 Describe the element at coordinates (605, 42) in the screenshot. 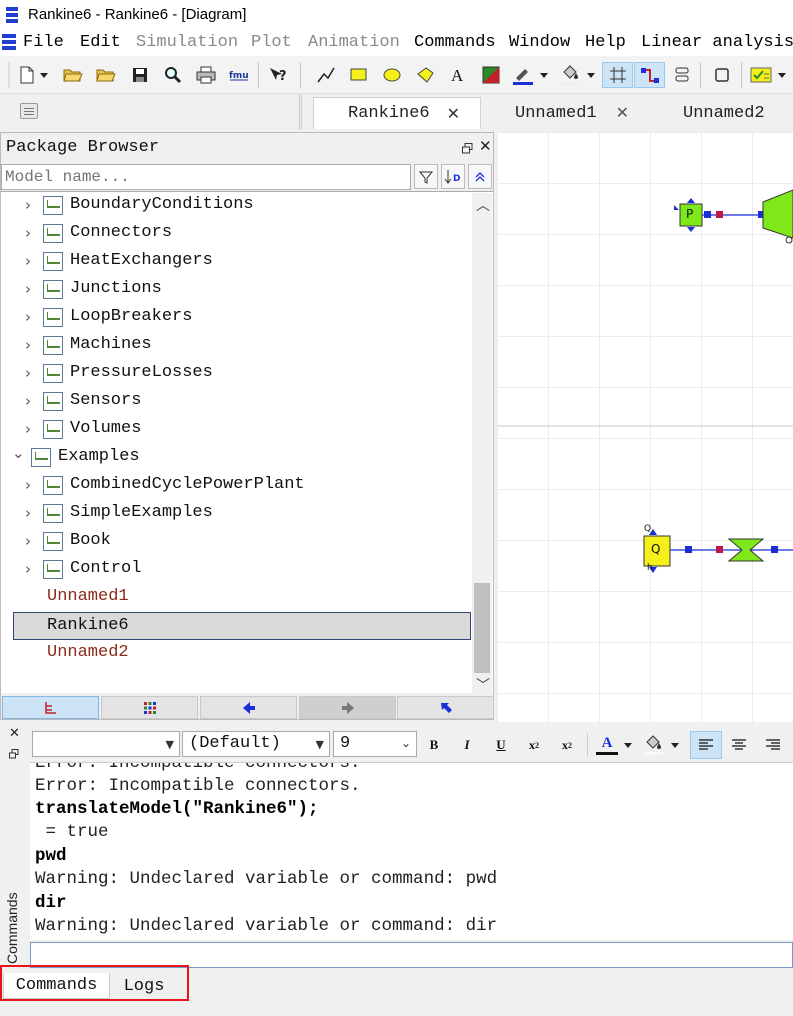

I see `menu-help: Help` at that location.